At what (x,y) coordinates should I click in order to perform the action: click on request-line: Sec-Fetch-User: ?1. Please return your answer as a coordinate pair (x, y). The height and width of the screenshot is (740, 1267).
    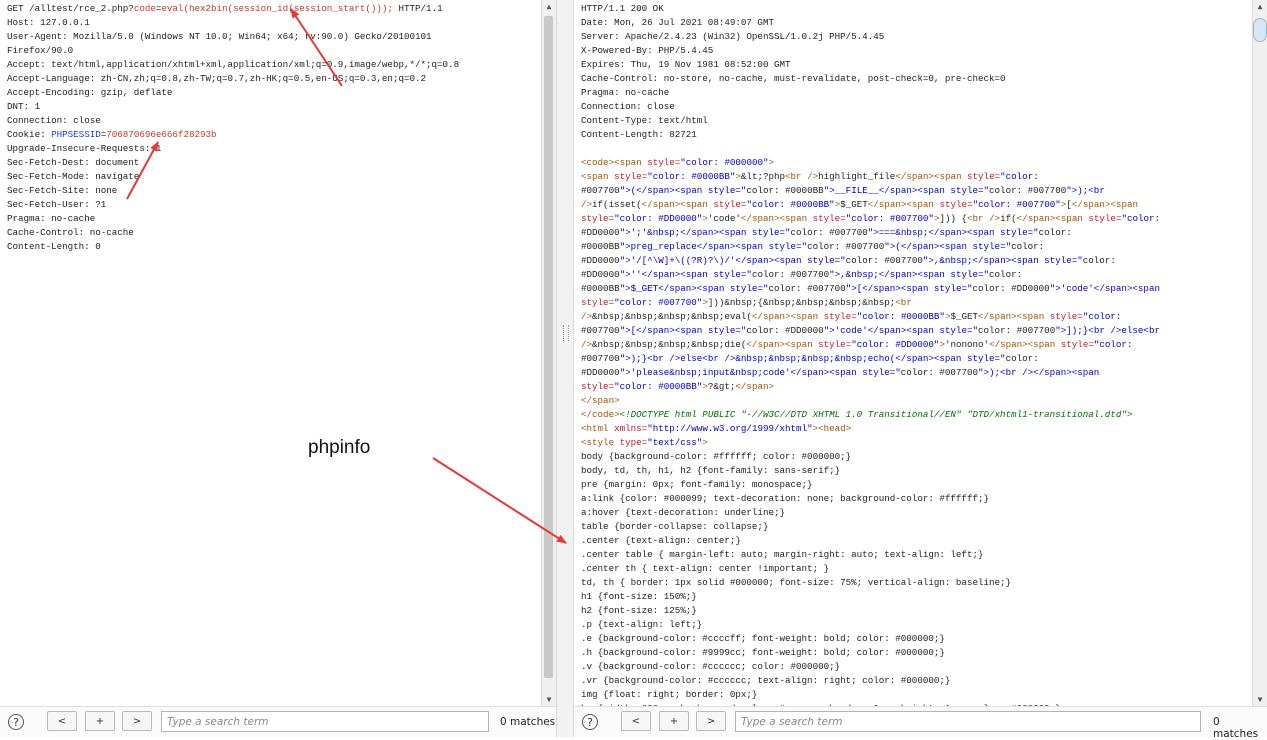
    Looking at the image, I should click on (57, 204).